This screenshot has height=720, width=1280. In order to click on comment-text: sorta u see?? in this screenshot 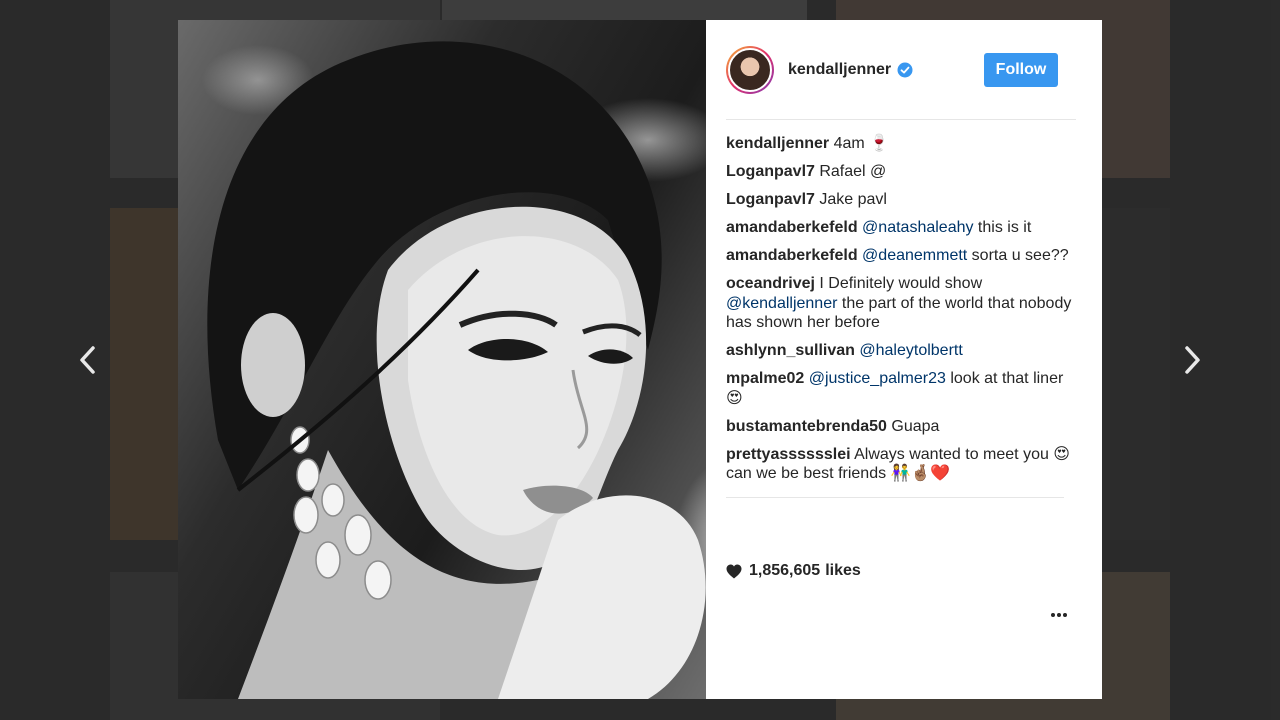, I will do `click(1018, 255)`.